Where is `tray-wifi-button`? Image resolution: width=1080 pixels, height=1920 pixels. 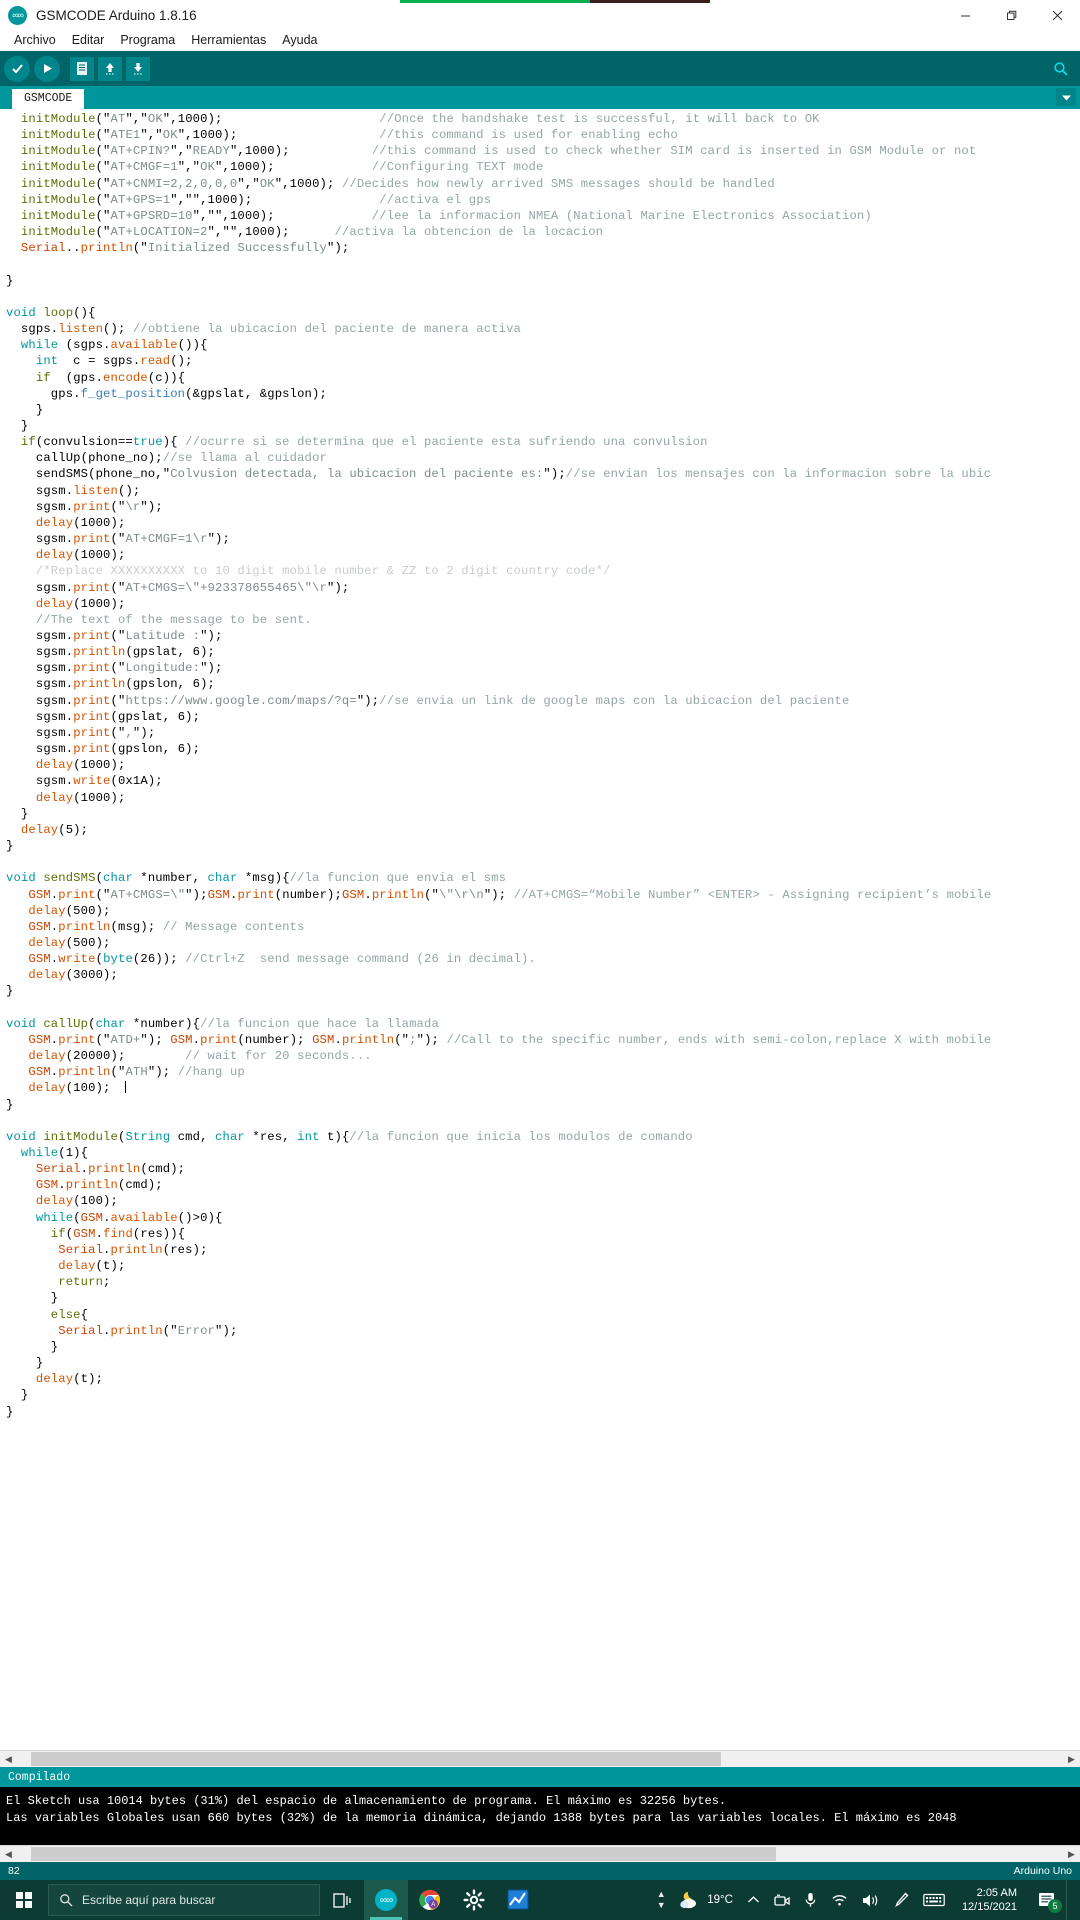 tray-wifi-button is located at coordinates (839, 1900).